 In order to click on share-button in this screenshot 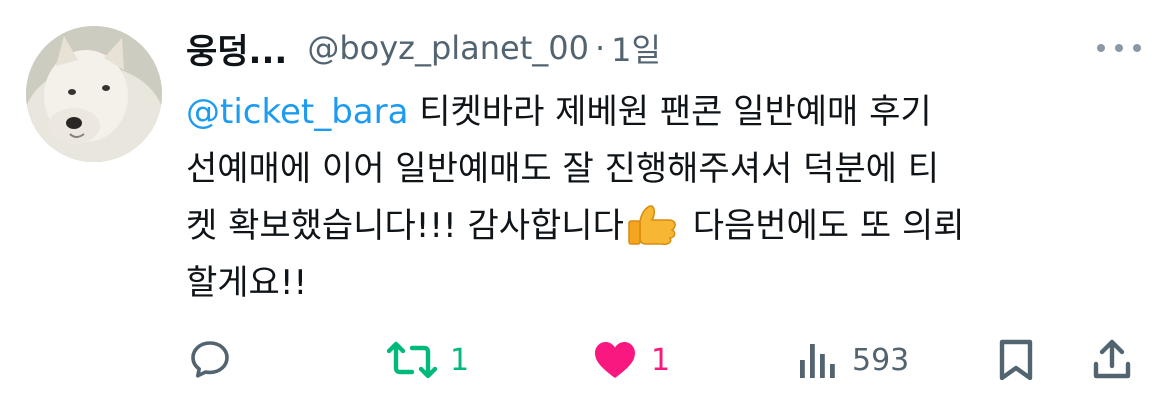, I will do `click(1112, 360)`.